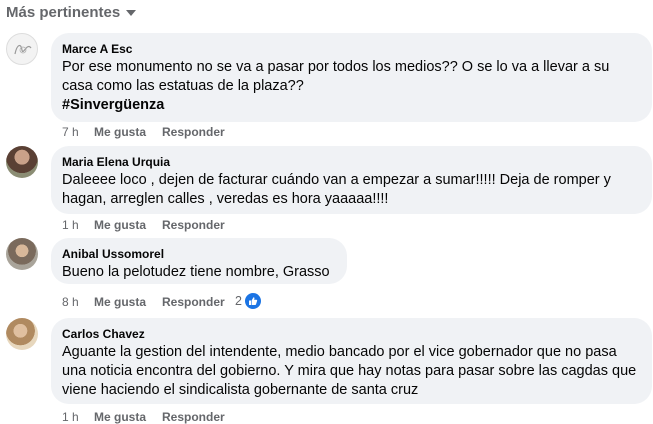 The width and height of the screenshot is (653, 424). I want to click on comment-author: Marce A Esc, so click(351, 49).